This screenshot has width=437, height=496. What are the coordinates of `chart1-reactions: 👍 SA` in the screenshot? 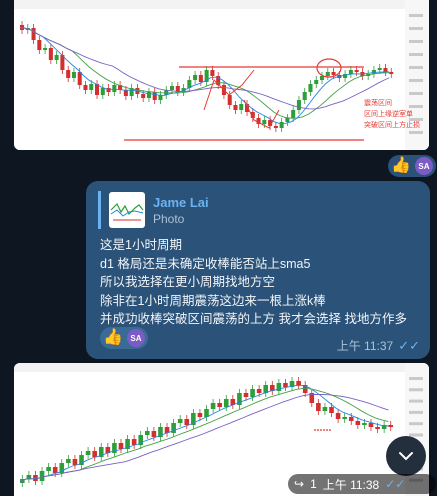 It's located at (412, 166).